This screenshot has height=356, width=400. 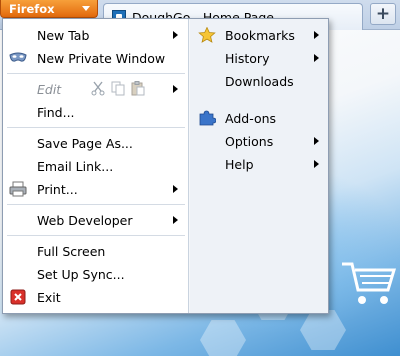 What do you see at coordinates (251, 118) in the screenshot?
I see `menu-item-label: Add-ons` at bounding box center [251, 118].